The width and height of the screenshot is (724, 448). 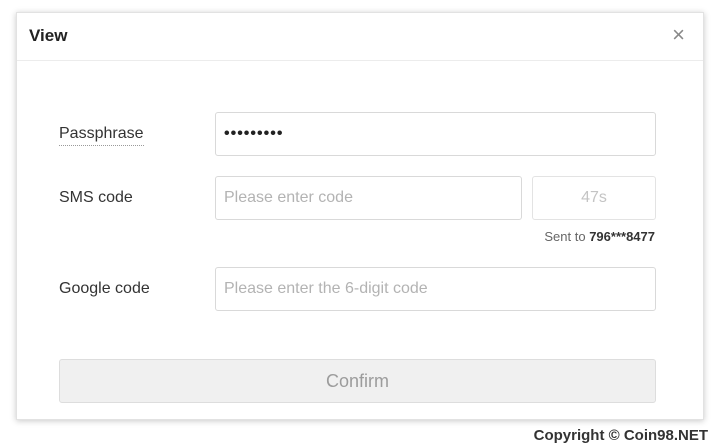 I want to click on passphrase-input, so click(x=435, y=134).